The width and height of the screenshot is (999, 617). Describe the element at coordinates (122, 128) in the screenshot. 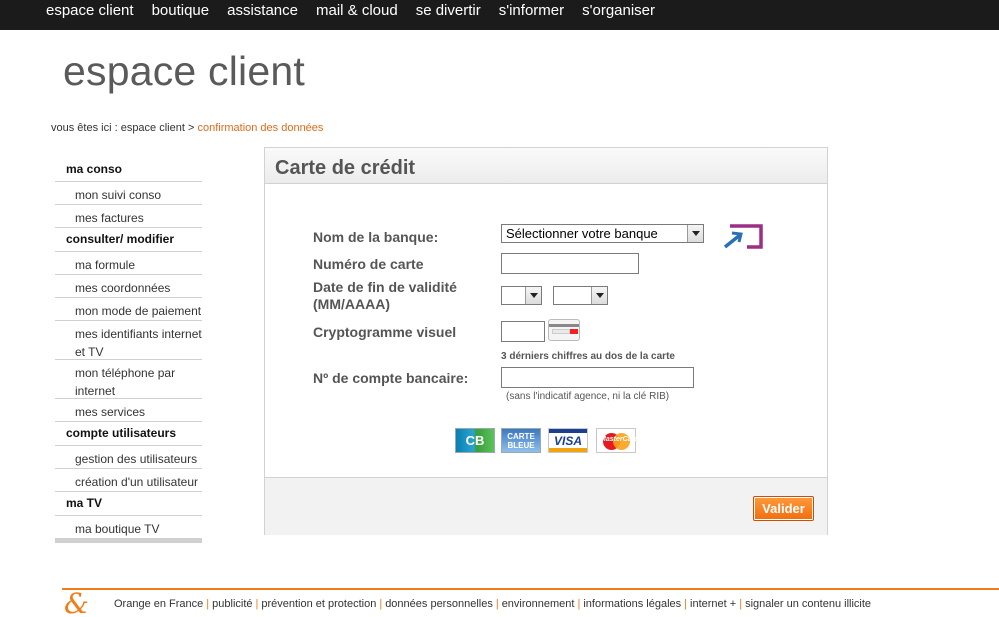

I see `breadcrumb-prefix: vous êtes ici : espace client >` at that location.